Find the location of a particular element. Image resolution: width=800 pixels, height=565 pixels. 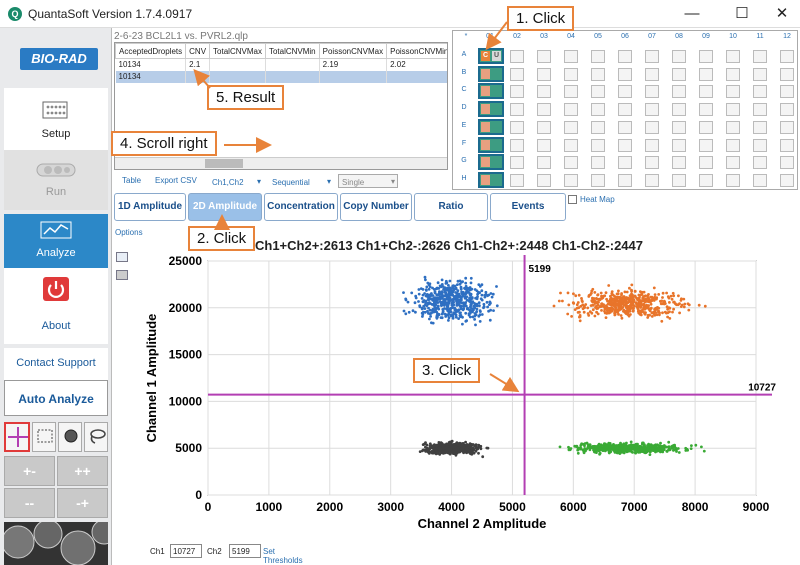

plate-well-A05 is located at coordinates (598, 56).